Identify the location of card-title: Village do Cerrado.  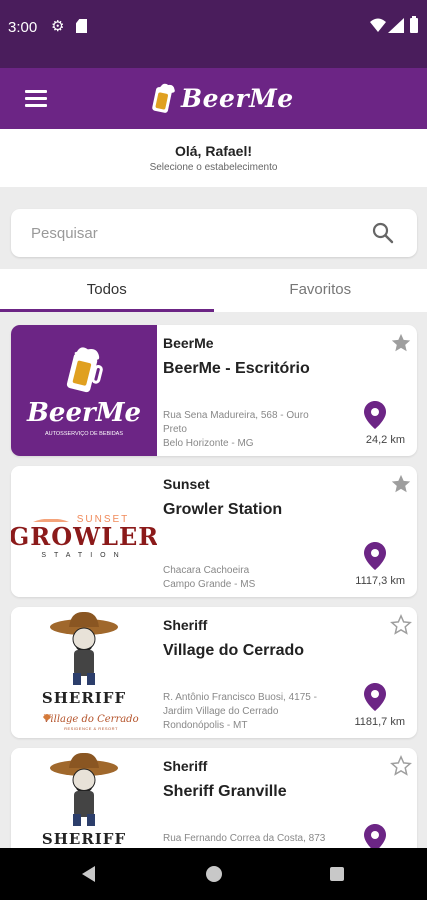
(234, 650).